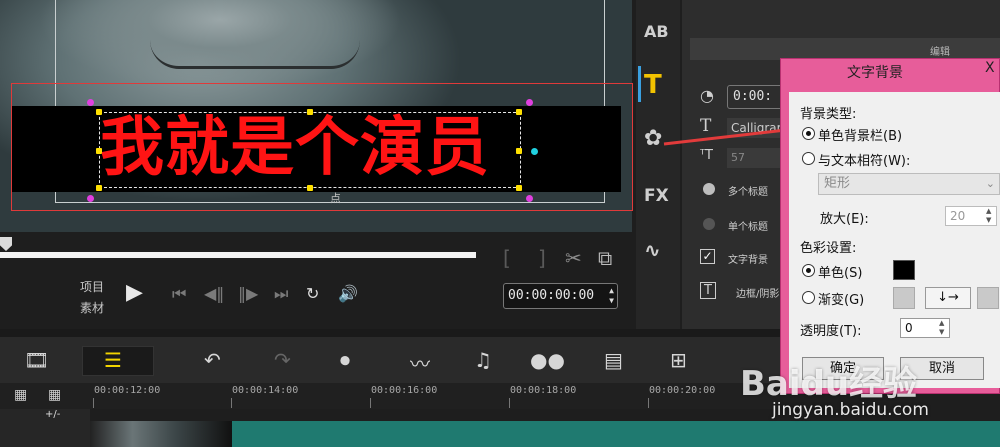  I want to click on gradient-color-end, so click(988, 298).